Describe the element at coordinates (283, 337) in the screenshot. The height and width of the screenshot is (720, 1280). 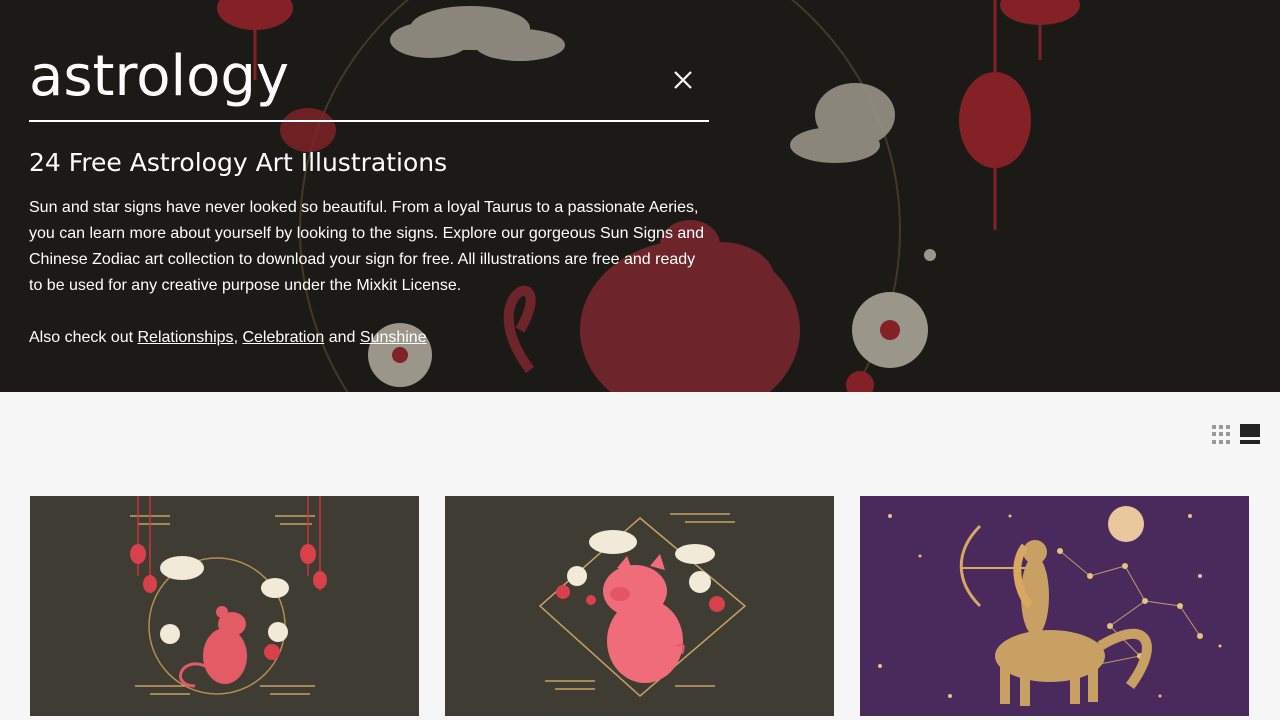
I see `link-celebration: Celebration` at that location.